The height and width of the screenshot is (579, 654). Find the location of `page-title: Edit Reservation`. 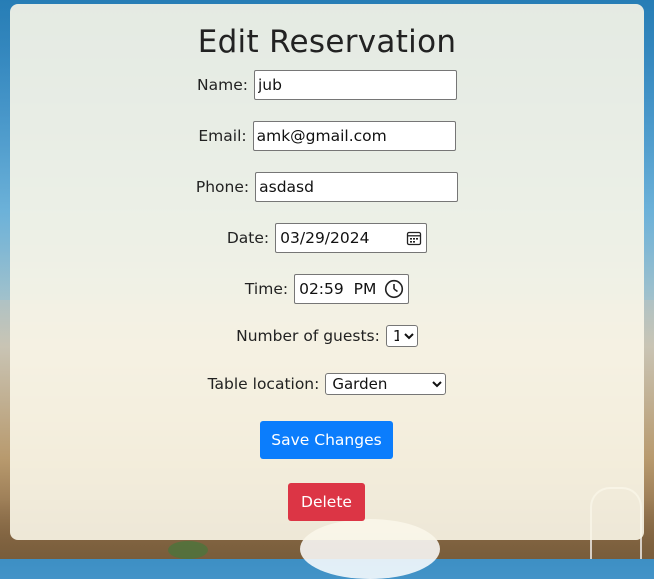

page-title: Edit Reservation is located at coordinates (327, 42).